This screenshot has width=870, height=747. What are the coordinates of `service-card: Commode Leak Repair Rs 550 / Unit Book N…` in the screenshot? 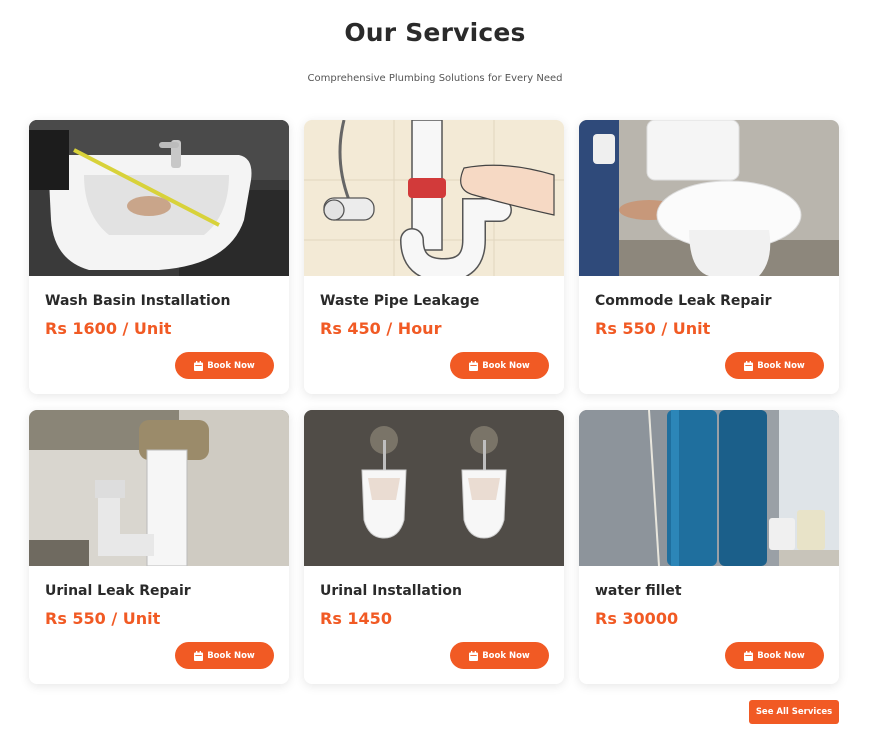 It's located at (709, 257).